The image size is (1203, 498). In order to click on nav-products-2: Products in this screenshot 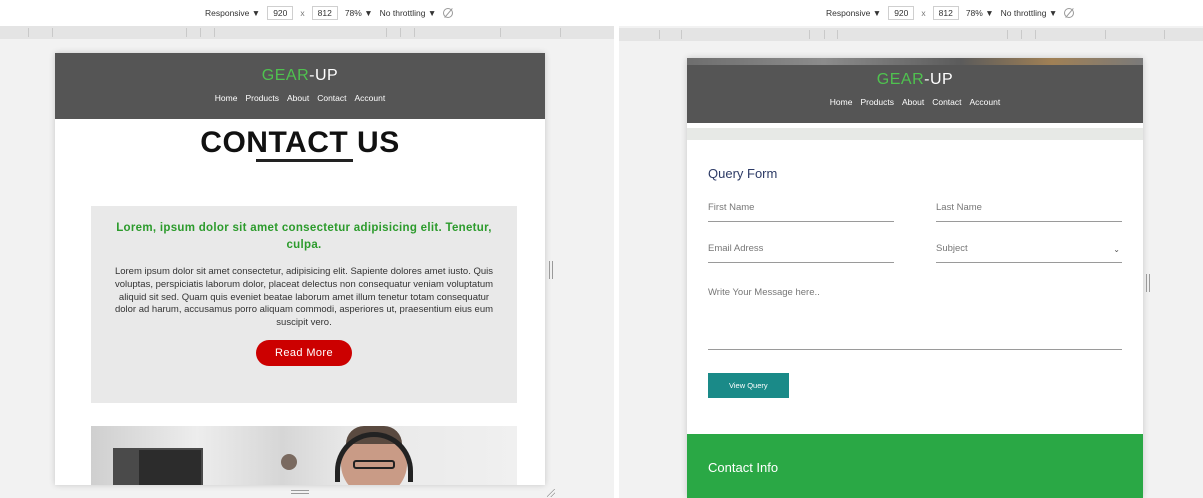, I will do `click(877, 102)`.